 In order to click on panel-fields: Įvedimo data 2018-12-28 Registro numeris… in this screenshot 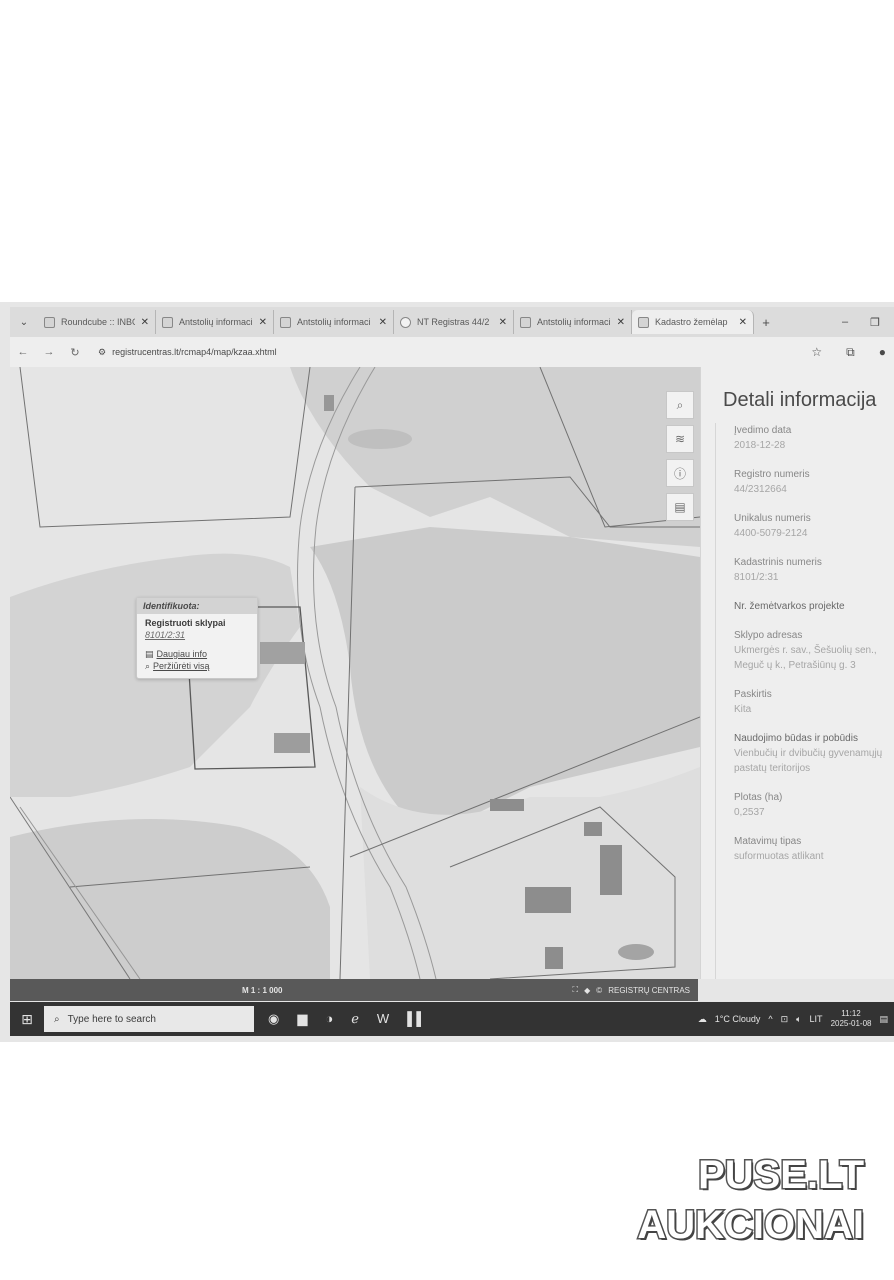, I will do `click(804, 701)`.